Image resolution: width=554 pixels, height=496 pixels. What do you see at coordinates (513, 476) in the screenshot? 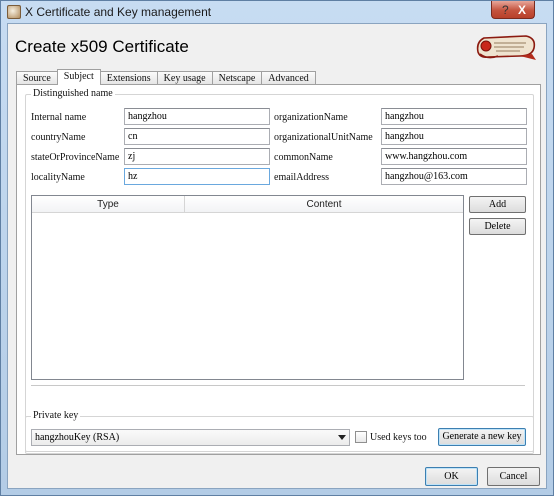
I see `cancel-button: Cancel` at bounding box center [513, 476].